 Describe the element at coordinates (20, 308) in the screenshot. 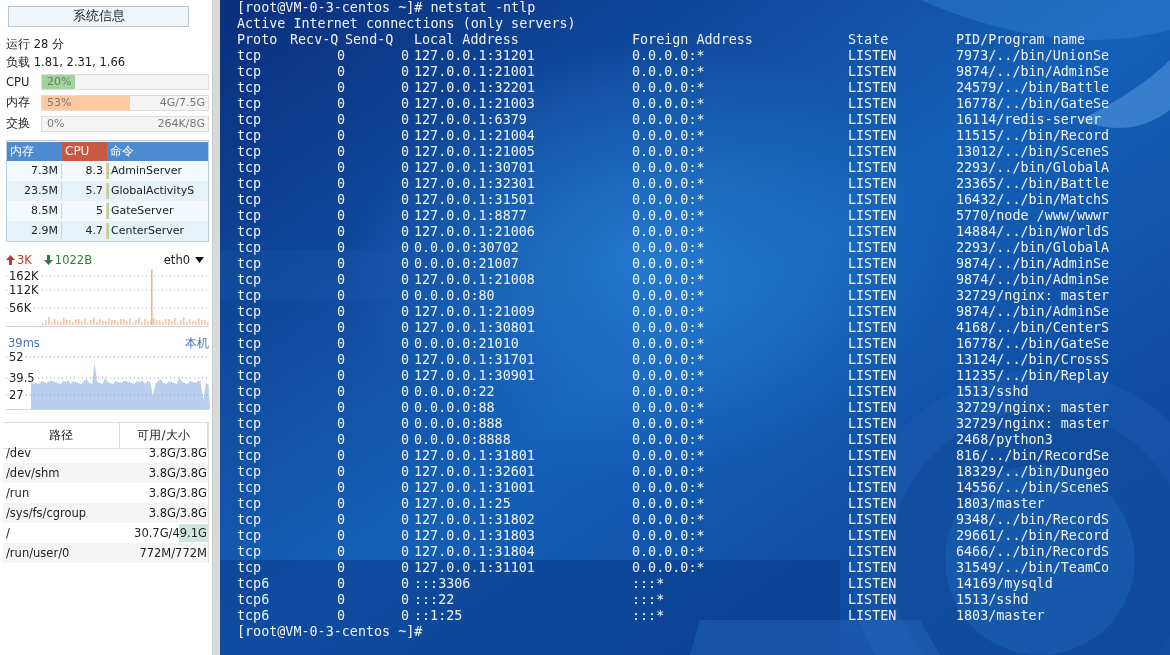

I see `axis-tick-label: 56K` at that location.